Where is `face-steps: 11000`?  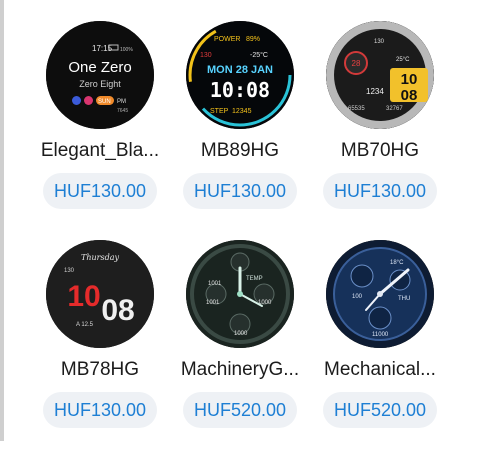 face-steps: 11000 is located at coordinates (380, 335).